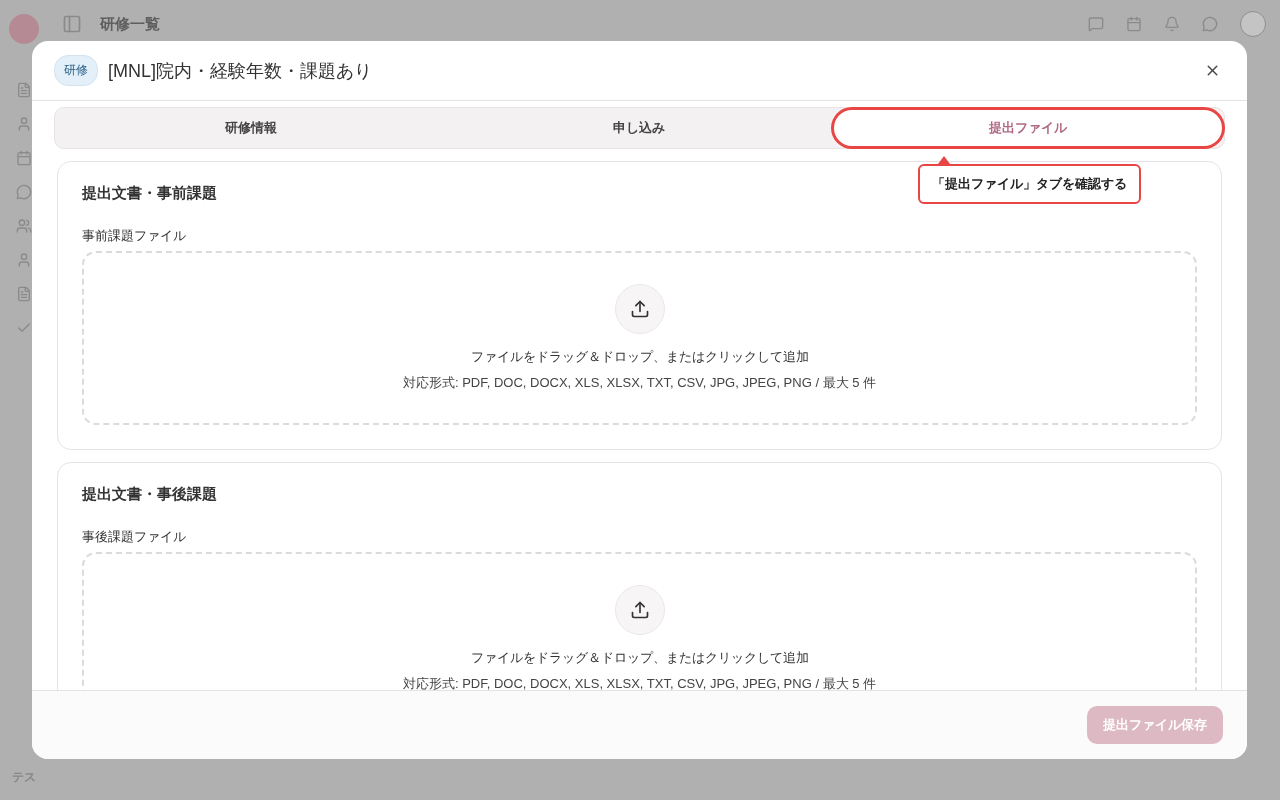 Image resolution: width=1280 pixels, height=800 pixels. Describe the element at coordinates (1172, 24) in the screenshot. I see `bell-icon` at that location.